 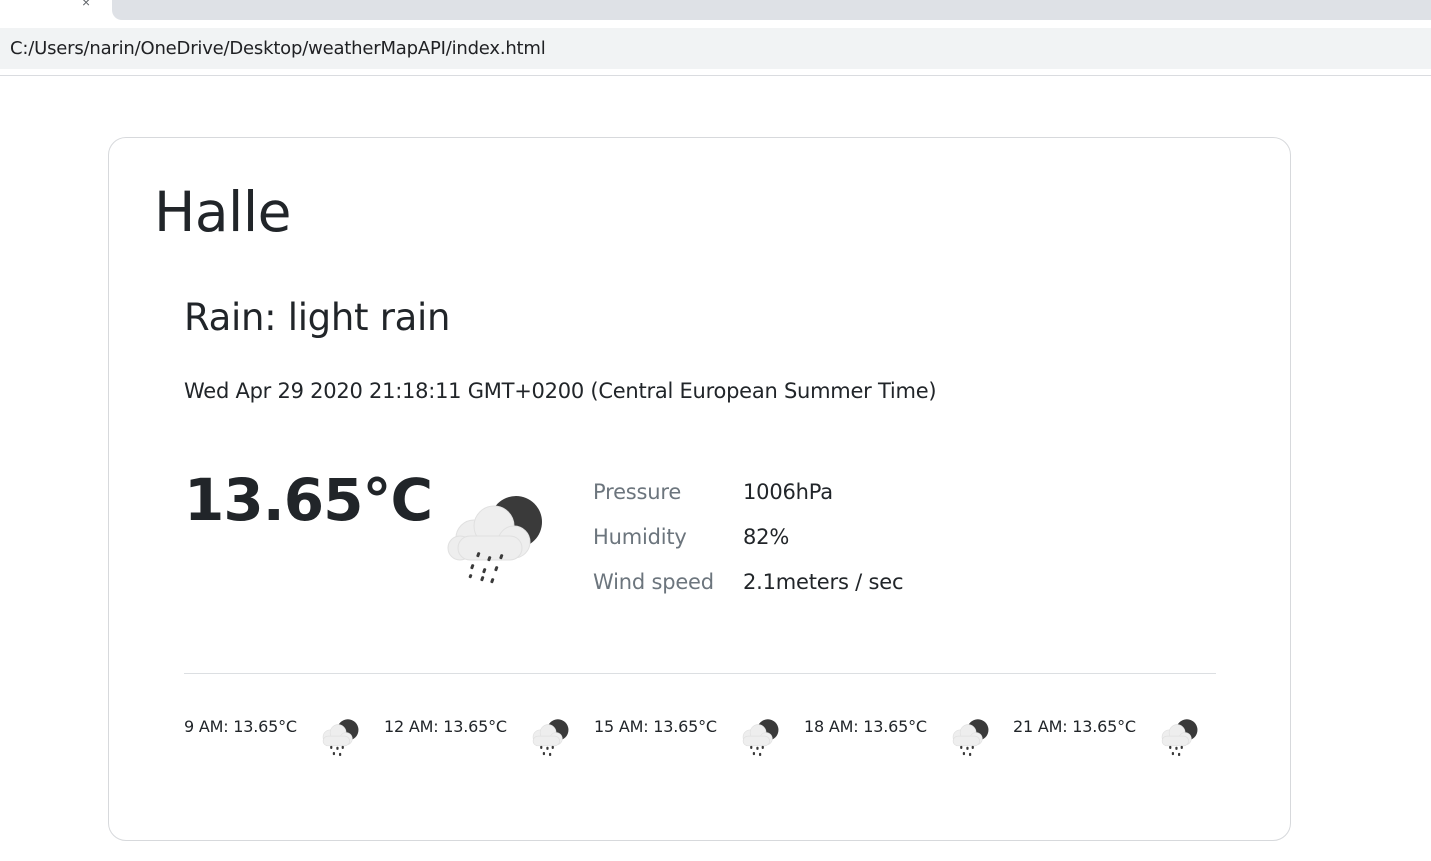 I want to click on toolbar-divider, so click(x=715, y=75).